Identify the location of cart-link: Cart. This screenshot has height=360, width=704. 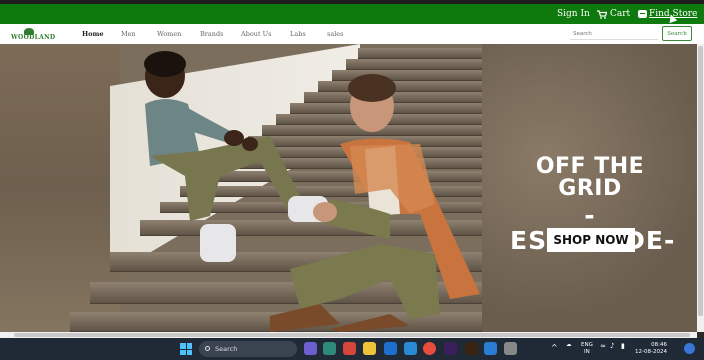
(613, 14).